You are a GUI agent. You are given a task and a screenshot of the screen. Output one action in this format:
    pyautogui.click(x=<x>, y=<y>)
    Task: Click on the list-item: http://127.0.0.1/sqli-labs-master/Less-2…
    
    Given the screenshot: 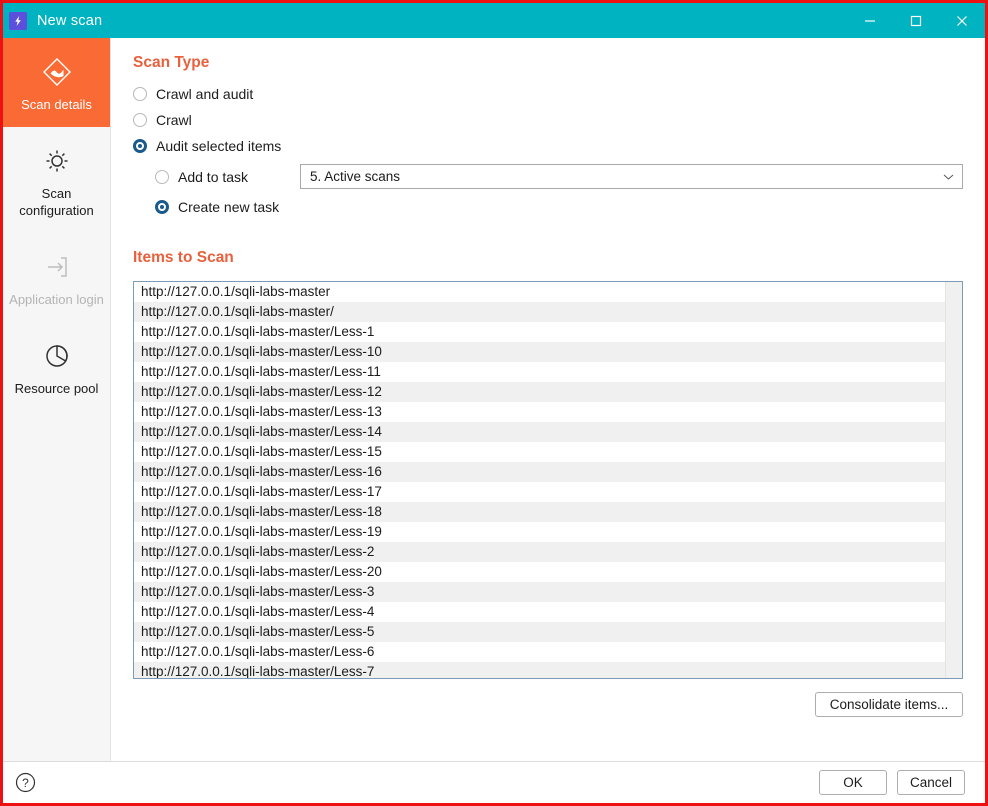 What is the action you would take?
    pyautogui.click(x=539, y=572)
    